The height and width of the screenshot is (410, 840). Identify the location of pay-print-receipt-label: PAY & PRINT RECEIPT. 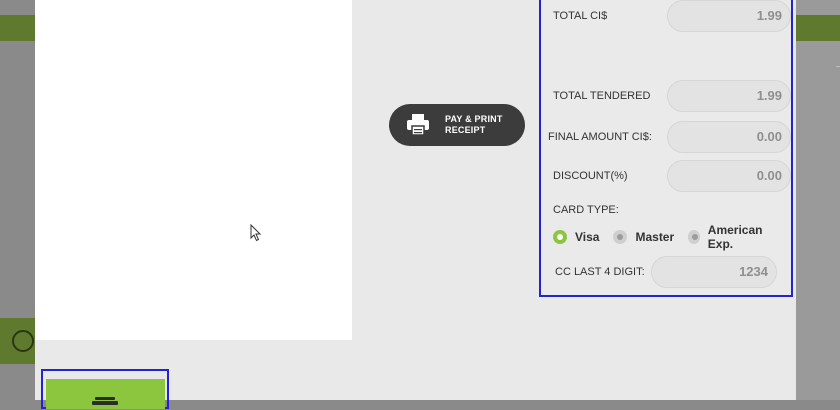
(480, 125).